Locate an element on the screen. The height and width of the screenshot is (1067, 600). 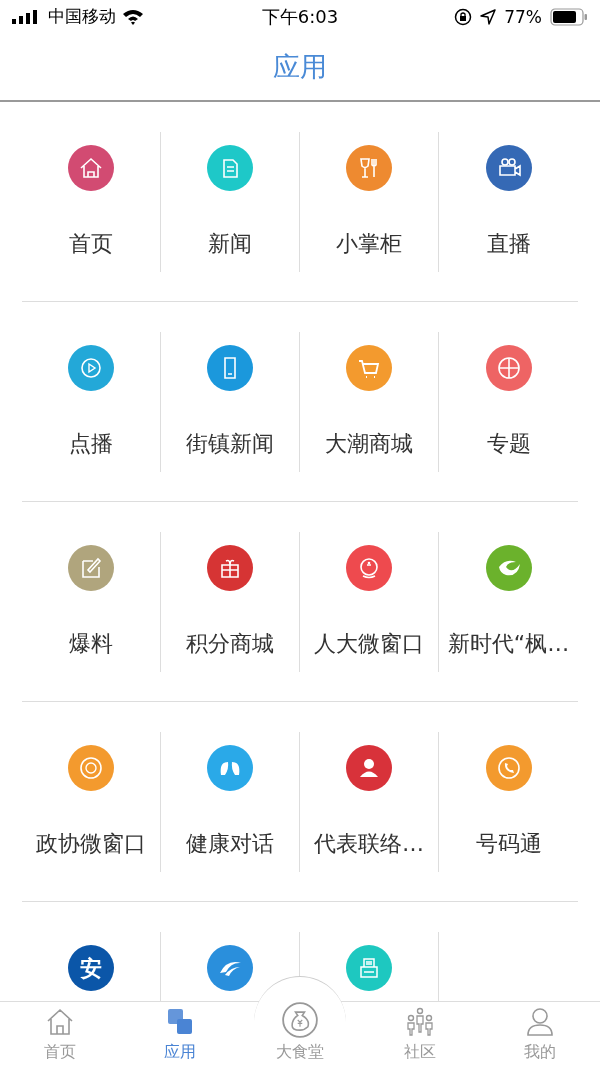
grid-circle-icon is located at coordinates (508, 368).